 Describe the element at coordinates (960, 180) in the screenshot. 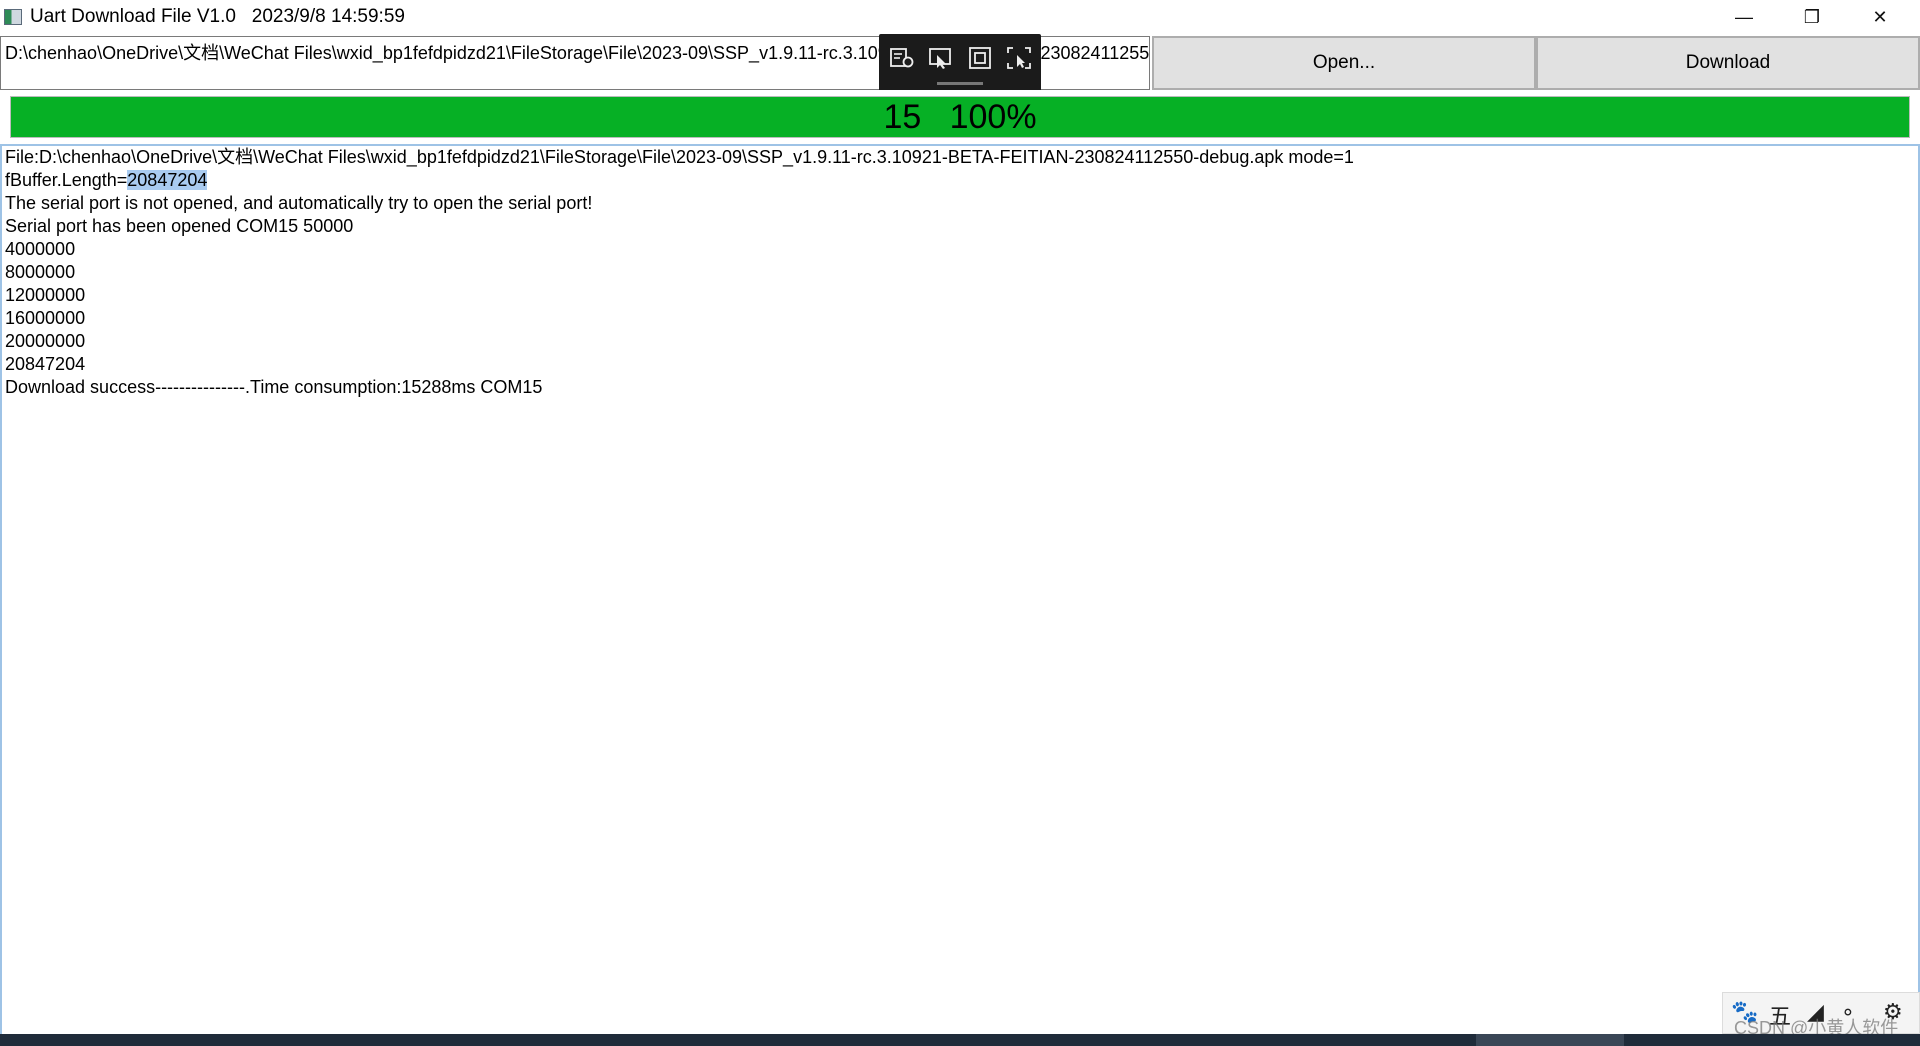

I see `log-line: fBuffer.Length=20847204` at that location.